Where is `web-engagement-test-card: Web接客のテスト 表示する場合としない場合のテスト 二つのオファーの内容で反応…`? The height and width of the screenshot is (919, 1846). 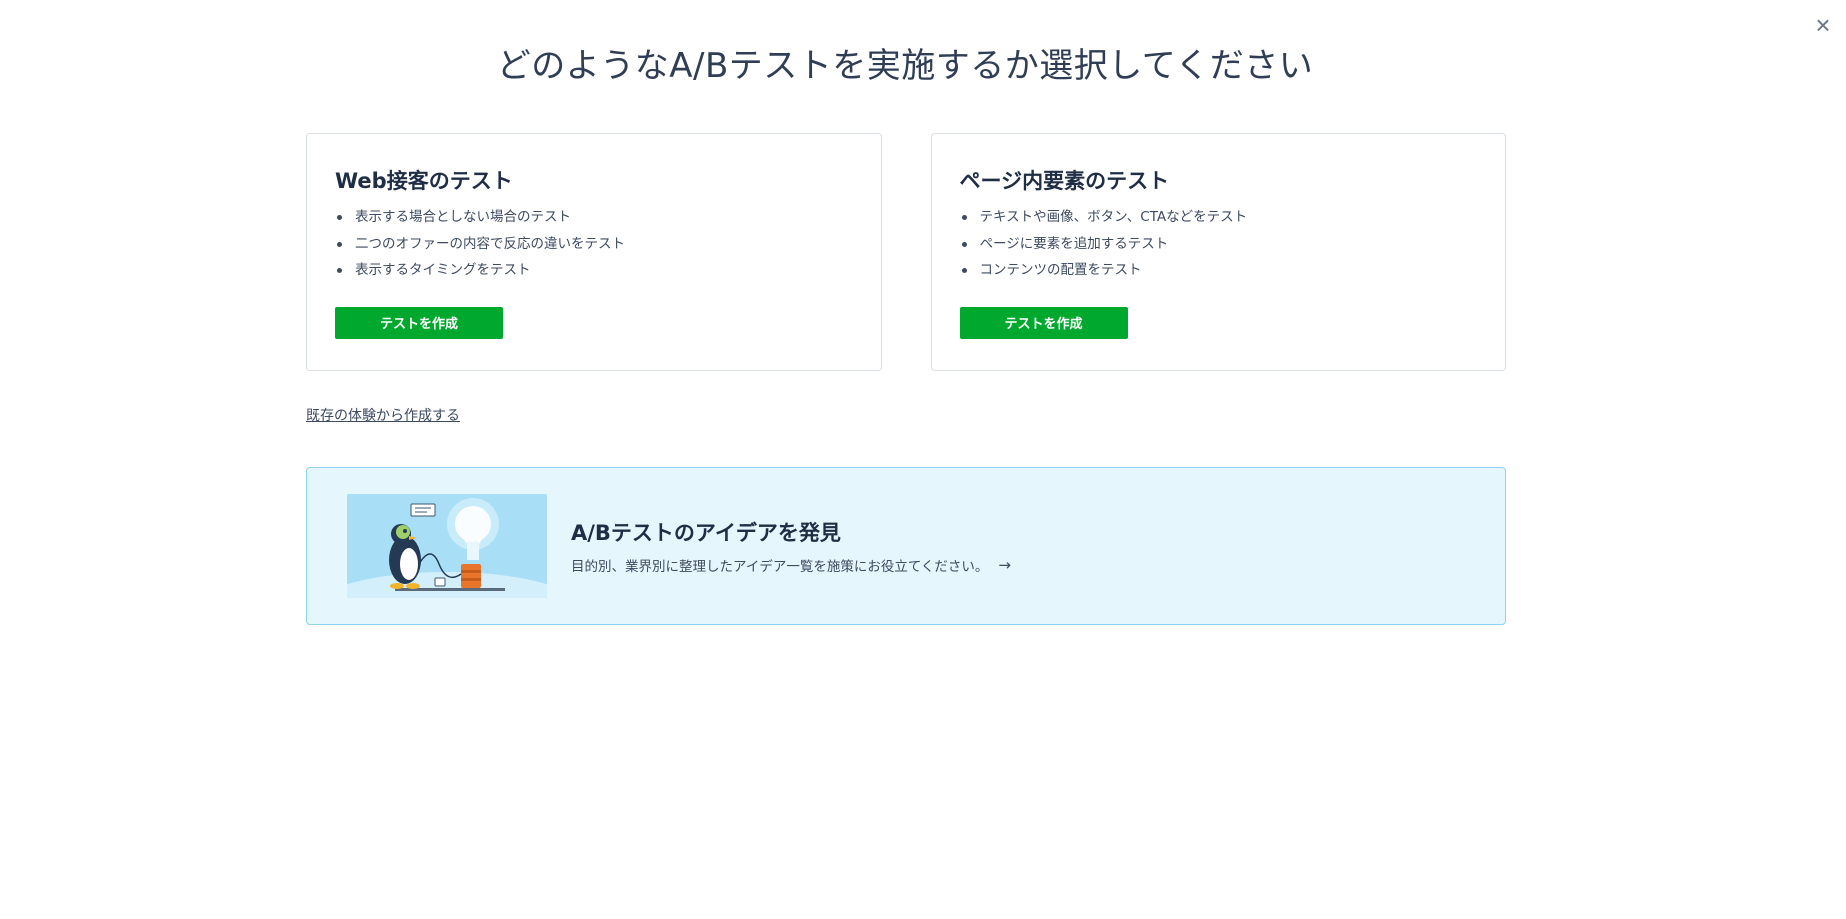
web-engagement-test-card: Web接客のテスト 表示する場合としない場合のテスト 二つのオファーの内容で反応… is located at coordinates (594, 252).